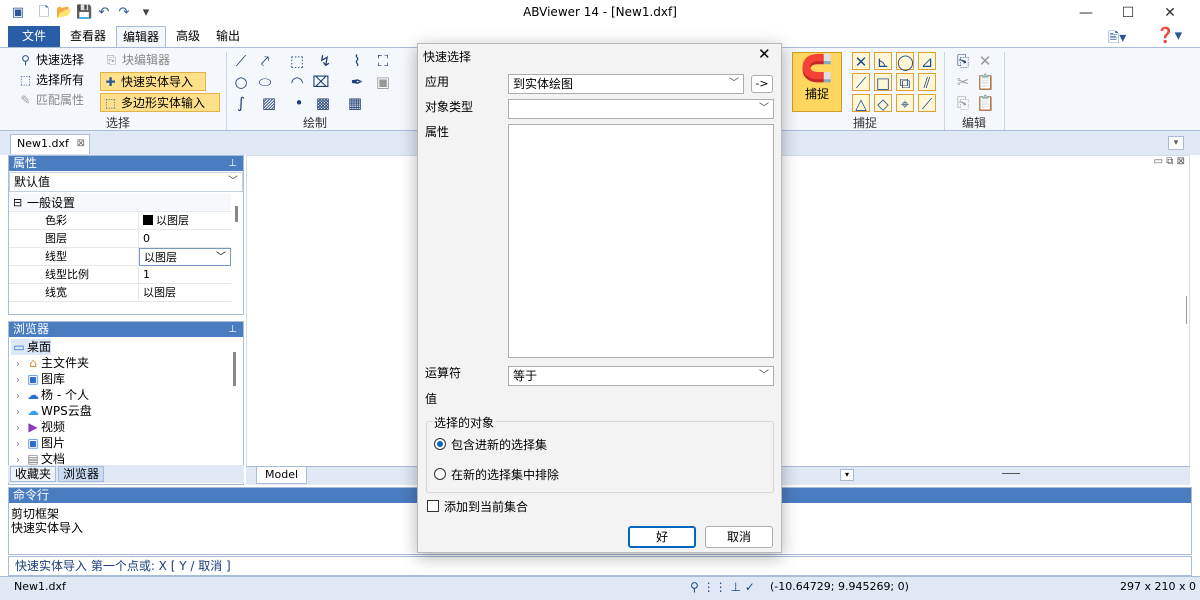  I want to click on tree-item-videos: › ▶ 视频, so click(38, 427).